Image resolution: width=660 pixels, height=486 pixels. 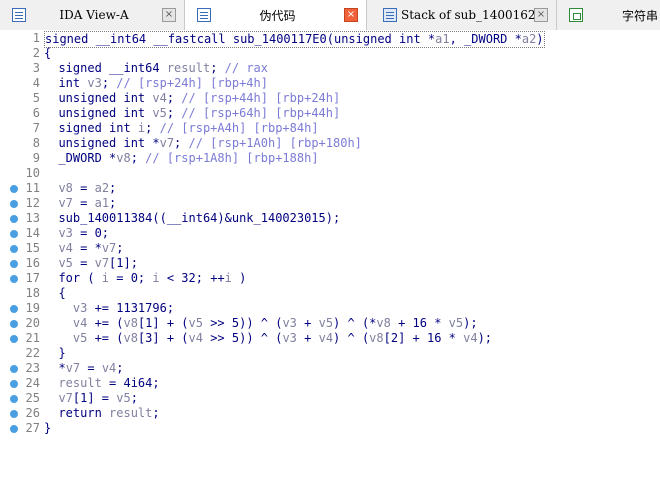 What do you see at coordinates (83, 248) in the screenshot?
I see `code-text: v4 = *v7;` at bounding box center [83, 248].